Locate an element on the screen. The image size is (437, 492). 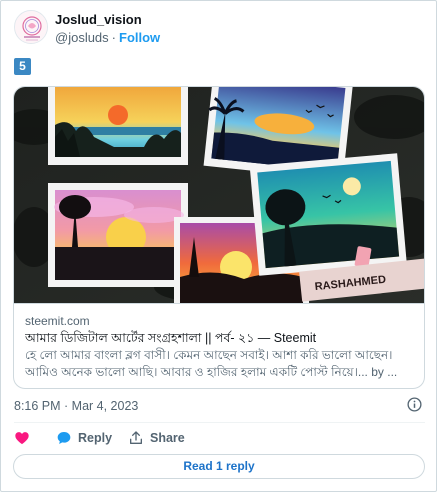
art-frame-pink-sunset is located at coordinates (118, 235).